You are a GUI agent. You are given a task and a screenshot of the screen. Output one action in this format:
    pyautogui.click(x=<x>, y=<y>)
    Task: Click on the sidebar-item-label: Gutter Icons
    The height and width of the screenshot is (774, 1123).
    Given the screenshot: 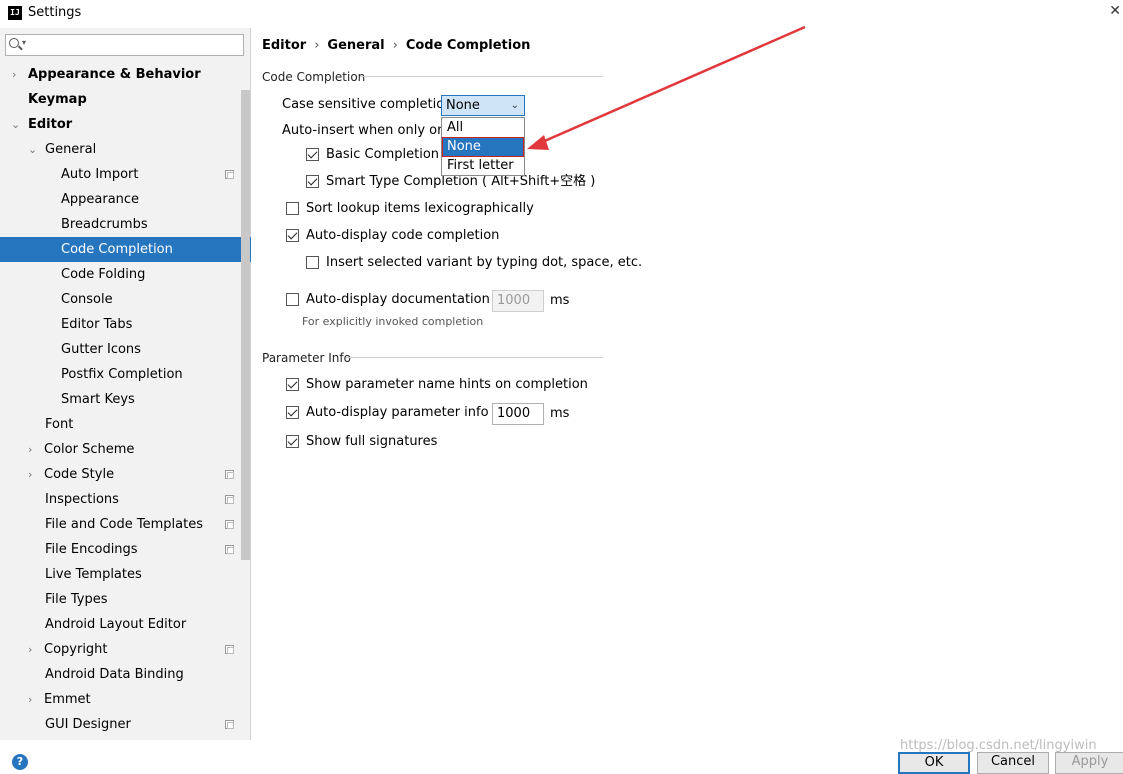 What is the action you would take?
    pyautogui.click(x=101, y=349)
    